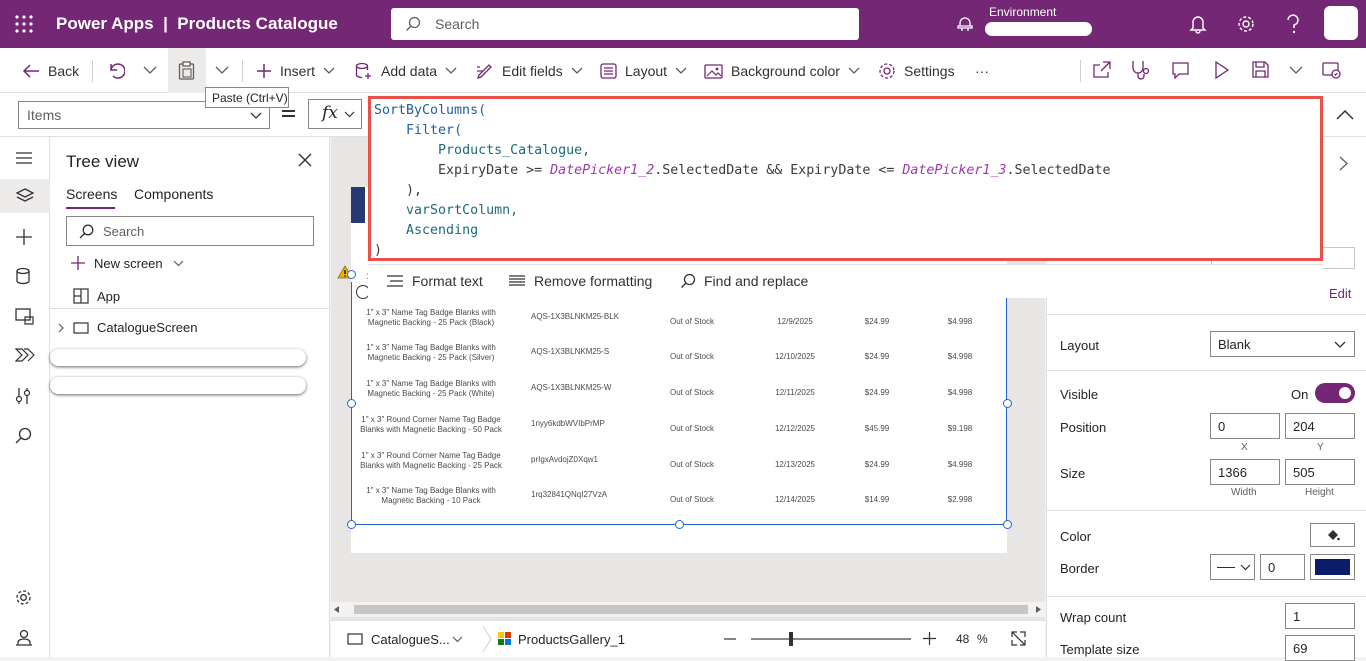 The image size is (1366, 661). I want to click on close-icon, so click(305, 160).